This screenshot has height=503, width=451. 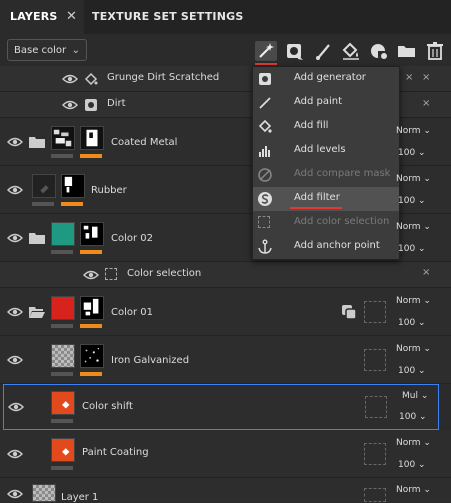 I want to click on tab-layers-label: LAYERS, so click(x=34, y=16).